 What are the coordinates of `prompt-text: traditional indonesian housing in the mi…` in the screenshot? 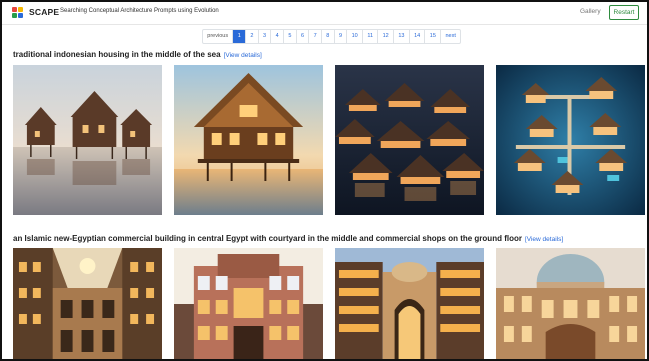 It's located at (117, 54).